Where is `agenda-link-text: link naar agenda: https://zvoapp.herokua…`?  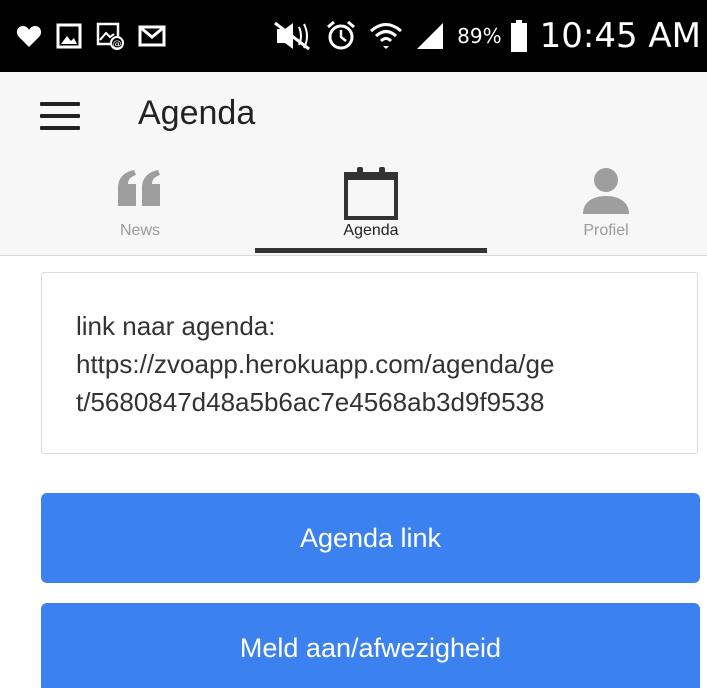
agenda-link-text: link naar agenda: https://zvoapp.herokua… is located at coordinates (376, 364).